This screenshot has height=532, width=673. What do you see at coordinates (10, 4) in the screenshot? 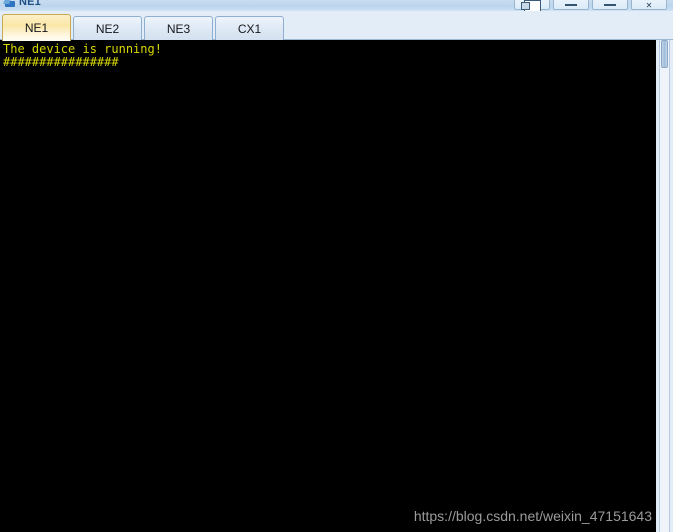
I see `network-element-icon` at bounding box center [10, 4].